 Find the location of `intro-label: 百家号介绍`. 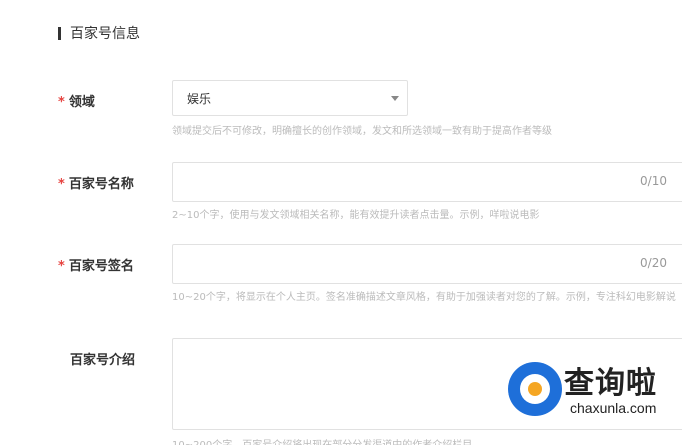

intro-label: 百家号介绍 is located at coordinates (96, 358).